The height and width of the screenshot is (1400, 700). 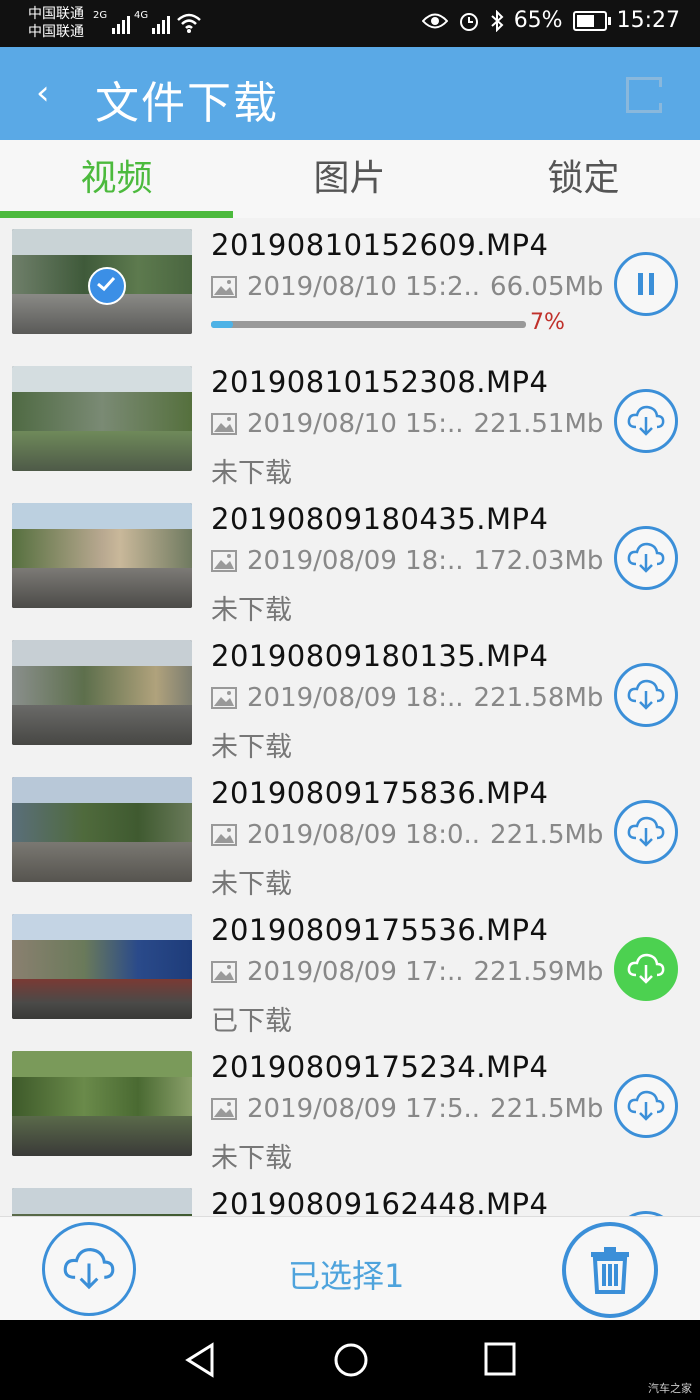 I want to click on tab-pictures: 图片, so click(x=349, y=179).